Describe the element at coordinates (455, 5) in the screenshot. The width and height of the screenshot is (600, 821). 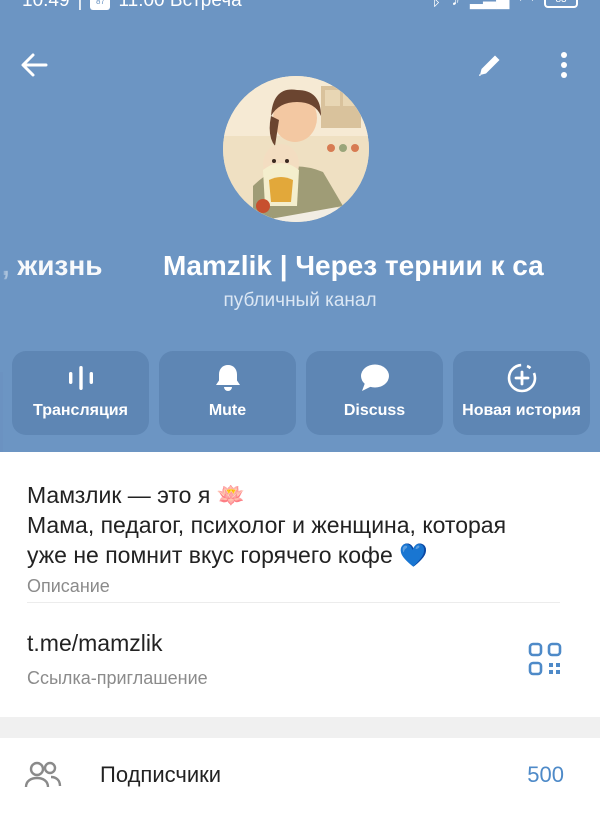
I see `mute-bell-icon: ♪` at that location.